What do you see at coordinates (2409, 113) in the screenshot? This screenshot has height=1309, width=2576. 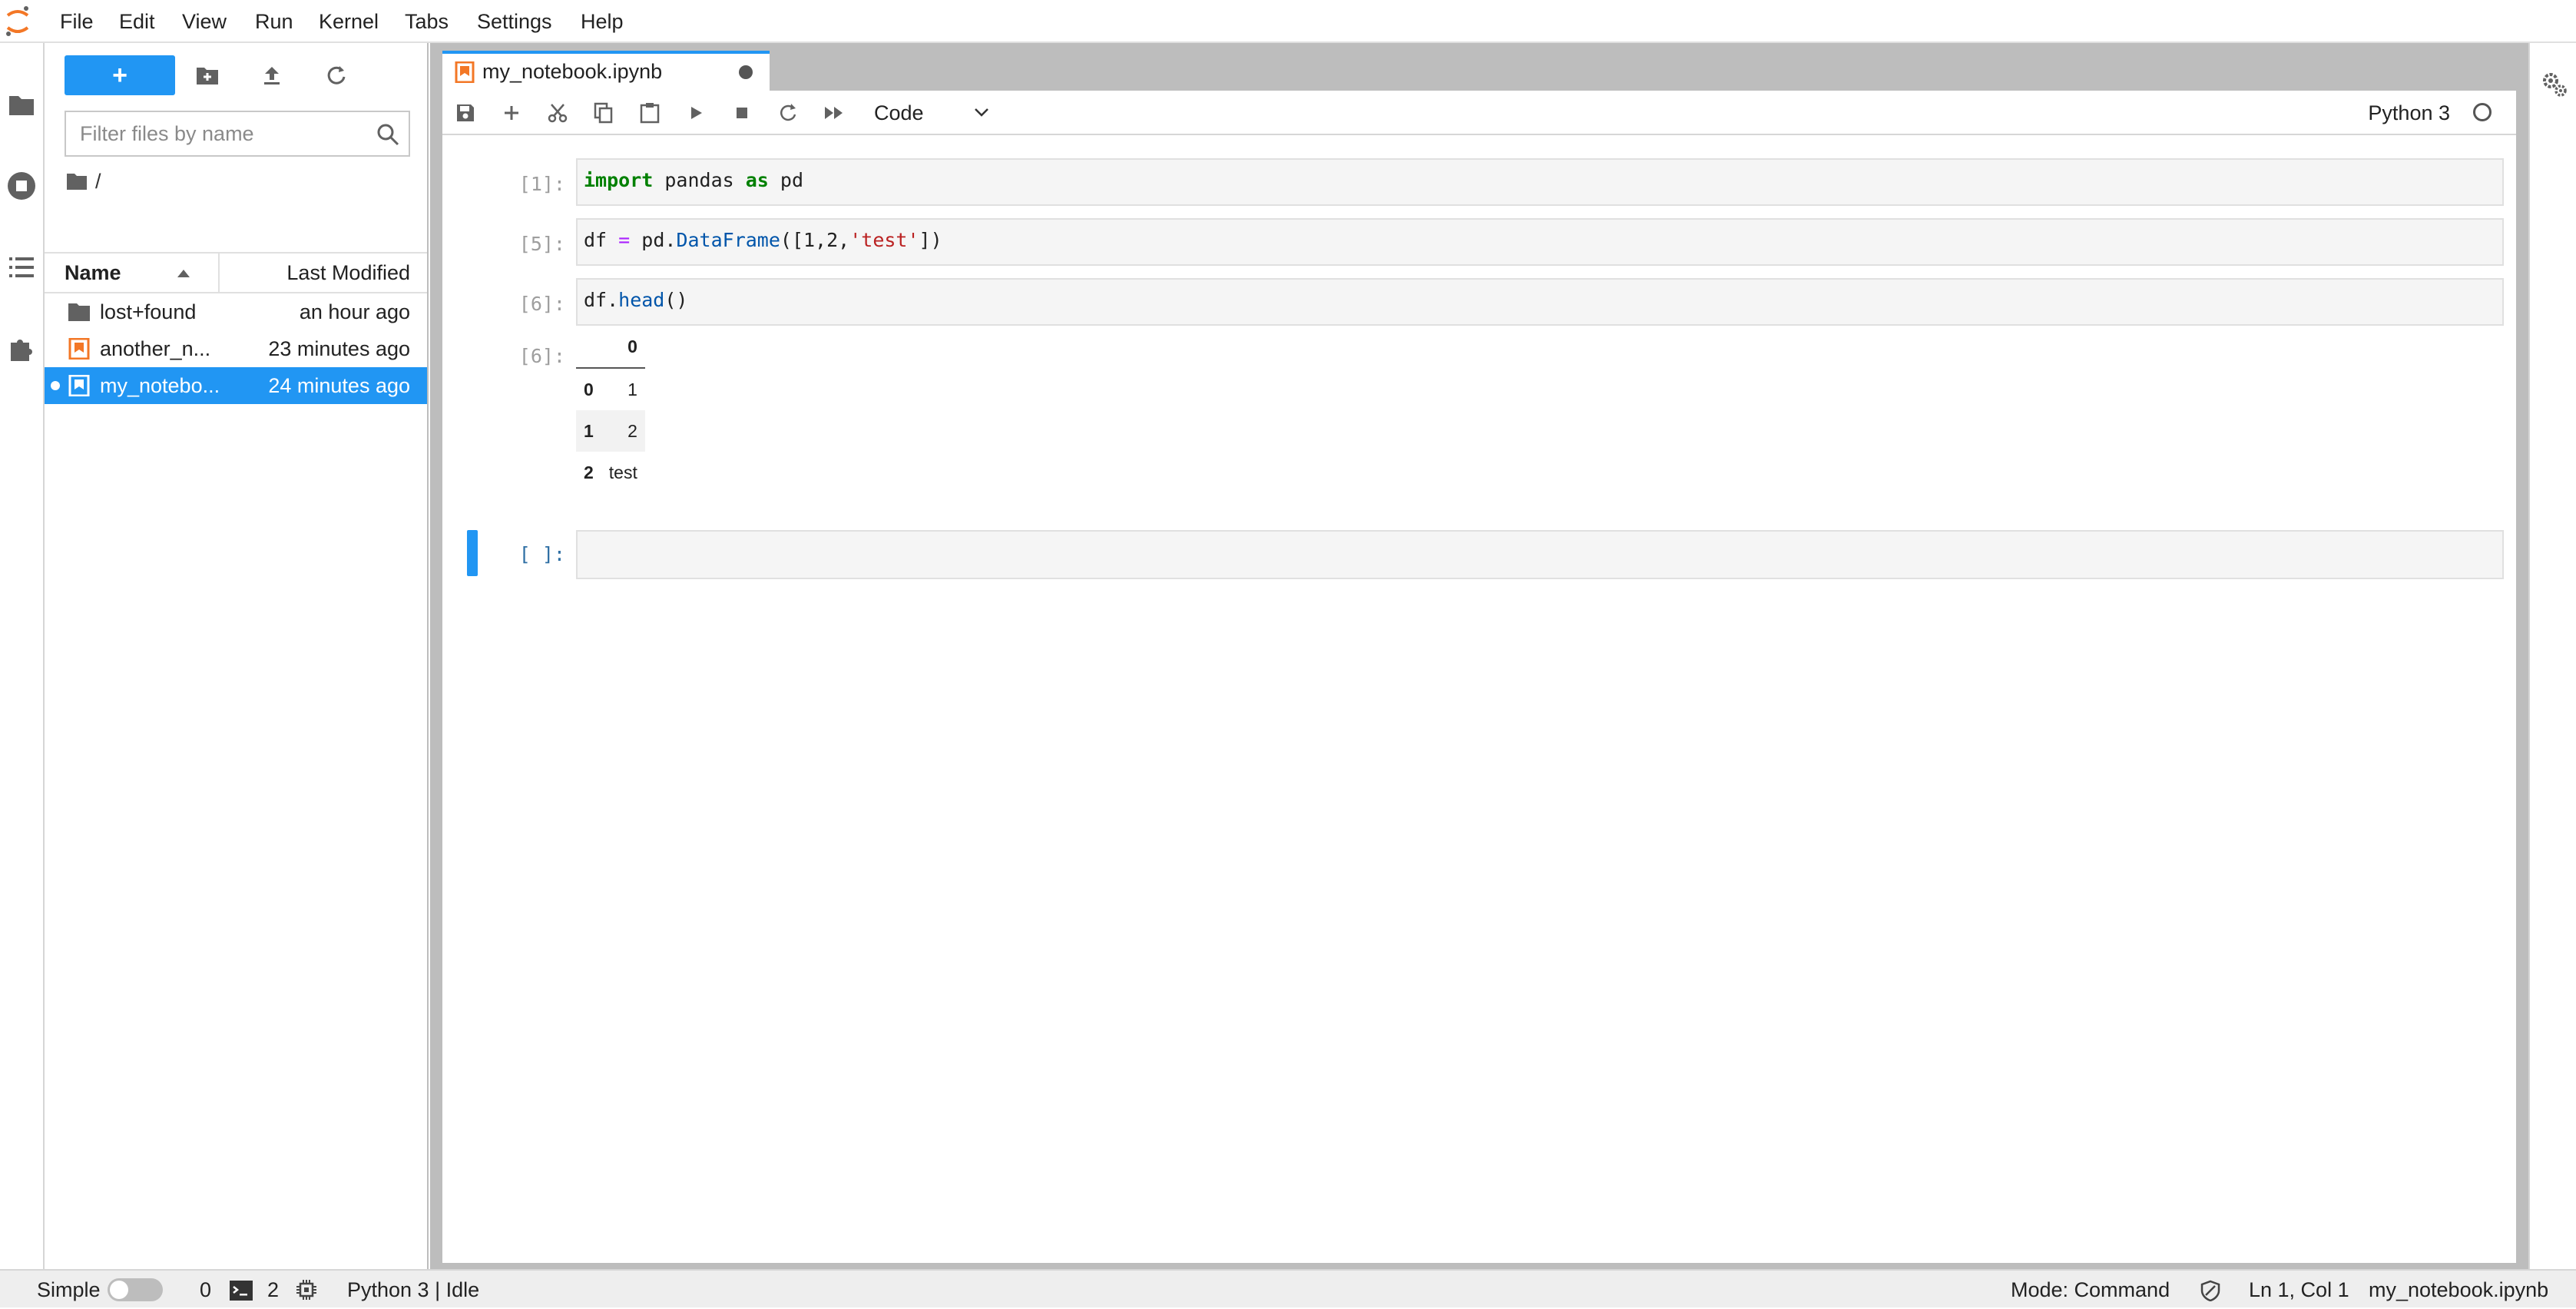 I see `kernel-name: Python 3` at bounding box center [2409, 113].